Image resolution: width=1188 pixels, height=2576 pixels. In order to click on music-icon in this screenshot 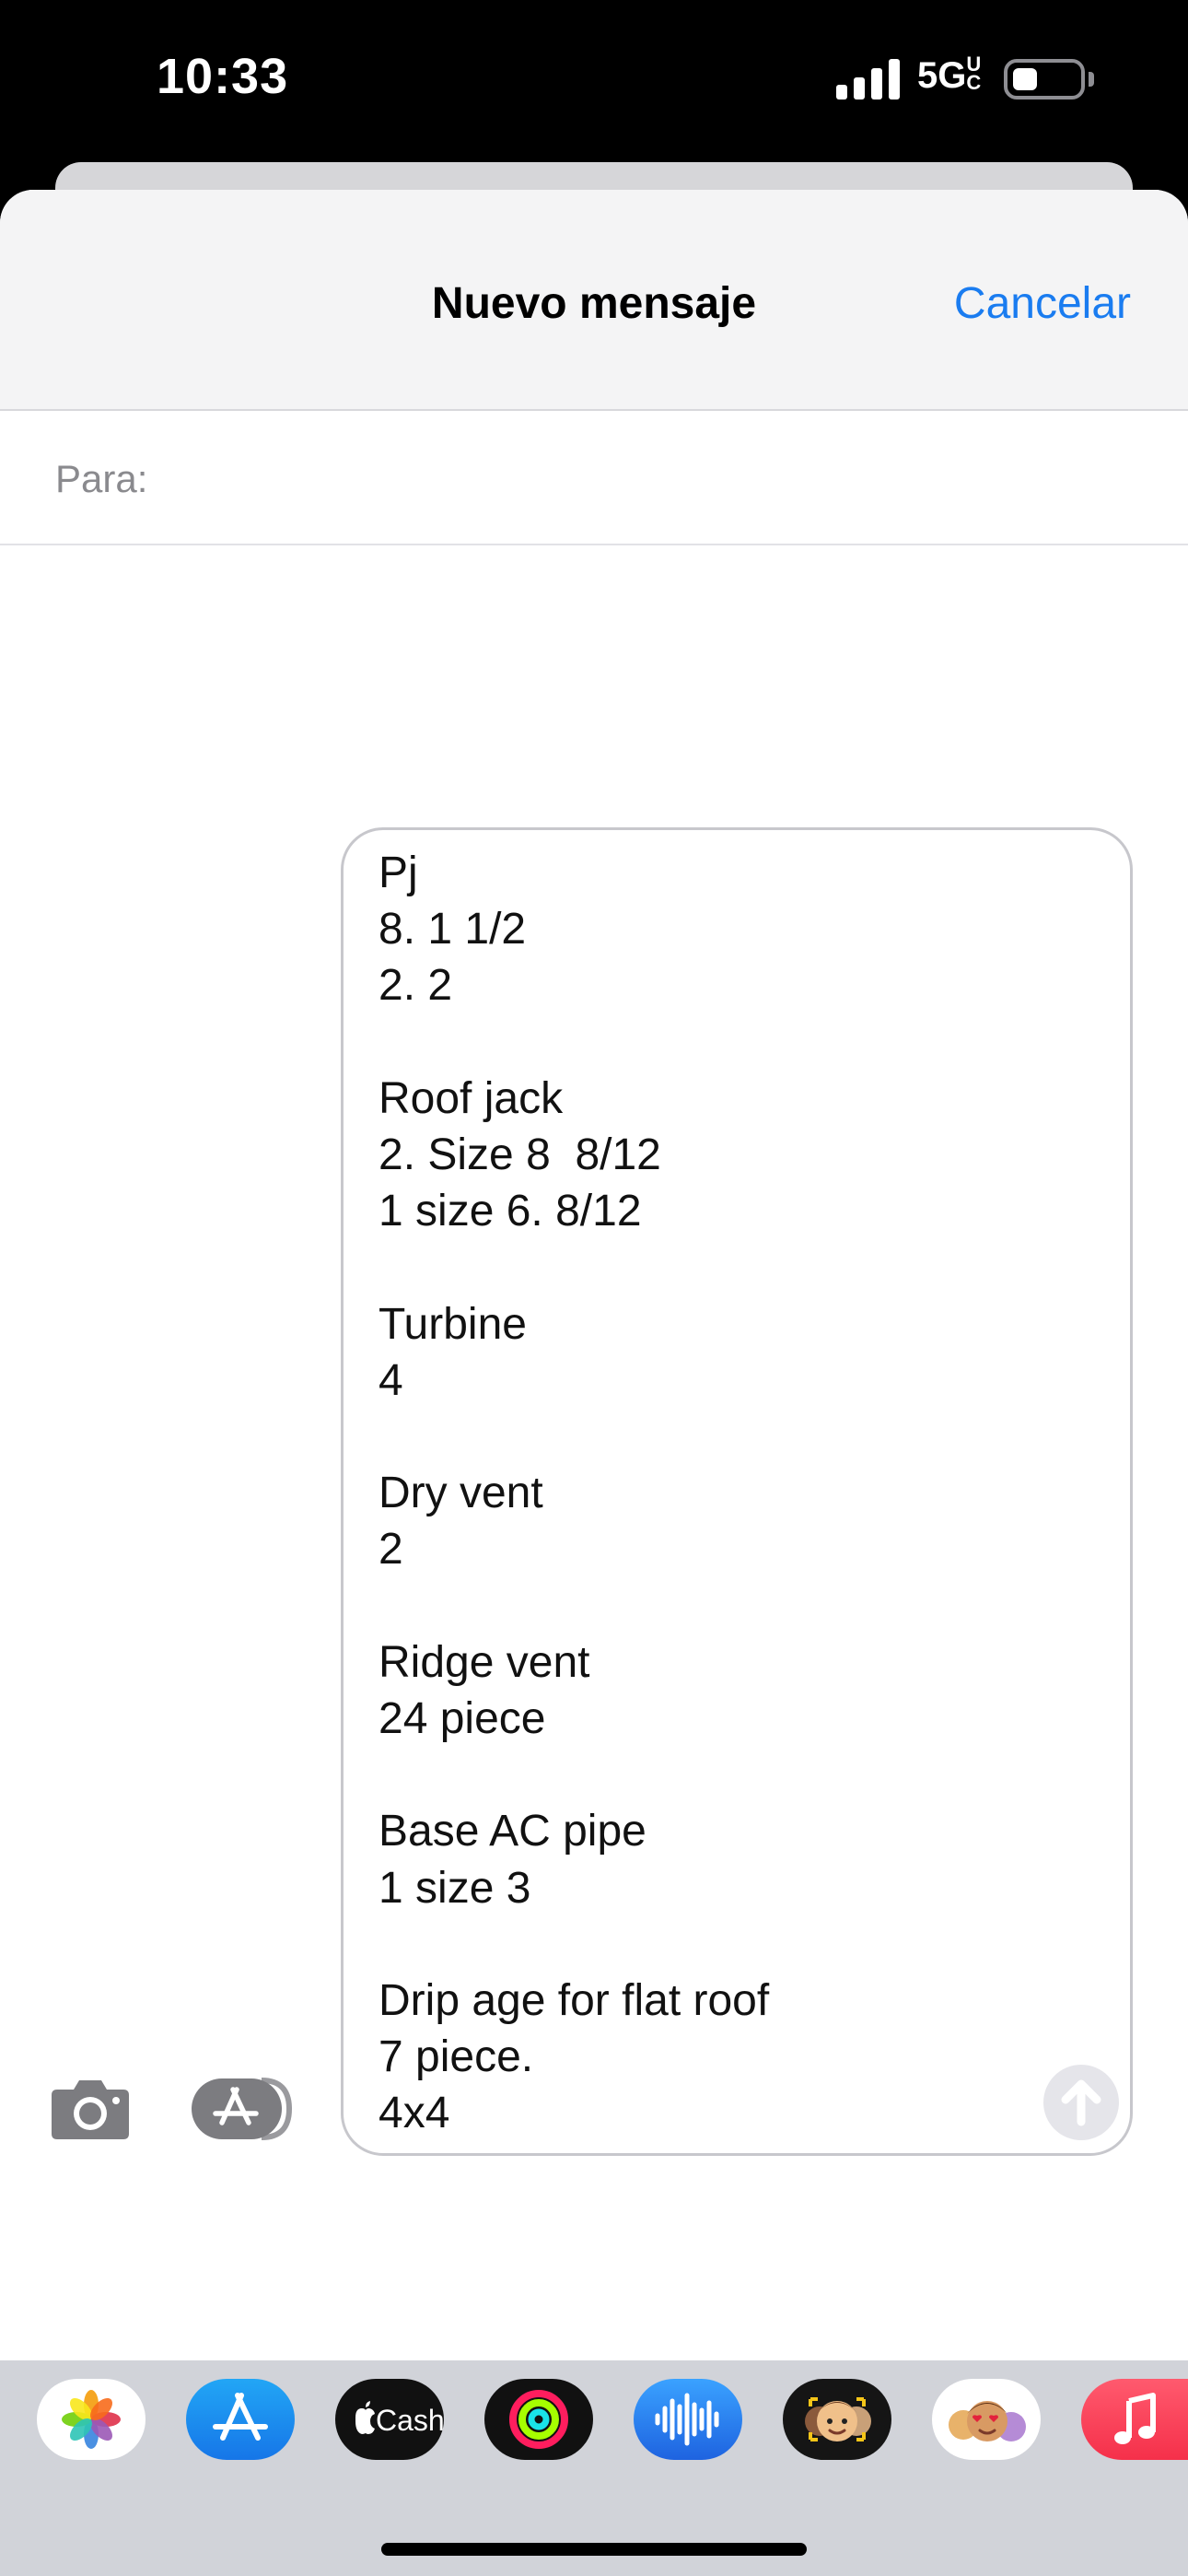, I will do `click(1134, 2419)`.